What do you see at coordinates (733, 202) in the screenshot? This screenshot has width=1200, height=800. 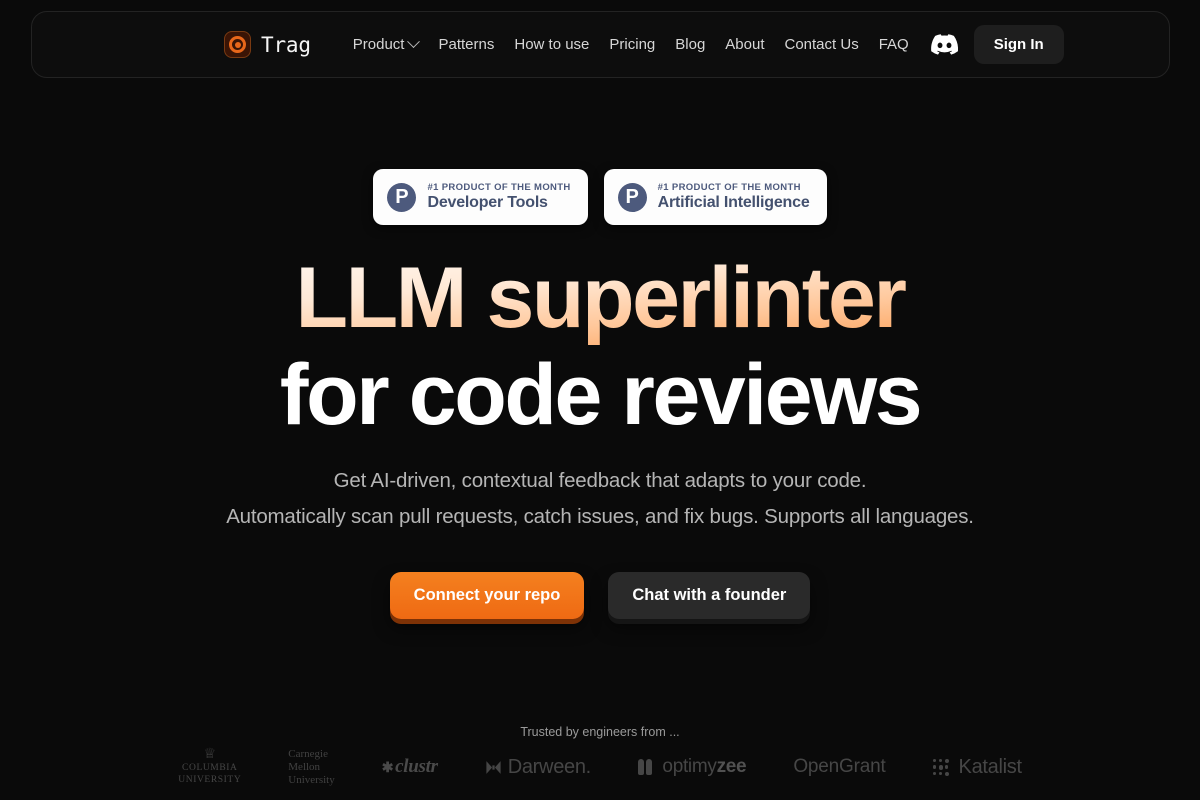 I see `badge-title: Artificial Intelligence` at bounding box center [733, 202].